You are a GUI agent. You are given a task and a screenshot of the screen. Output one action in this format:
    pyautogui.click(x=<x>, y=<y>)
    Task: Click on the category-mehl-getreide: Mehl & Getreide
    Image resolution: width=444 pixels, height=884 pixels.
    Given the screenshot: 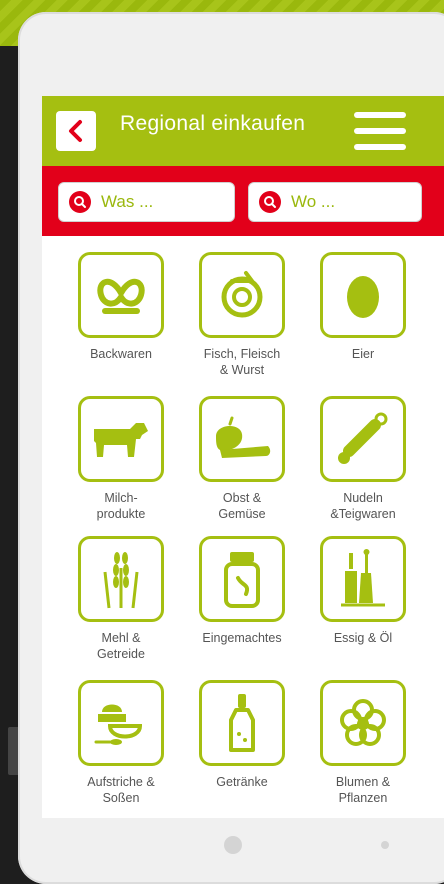 What is the action you would take?
    pyautogui.click(x=121, y=599)
    